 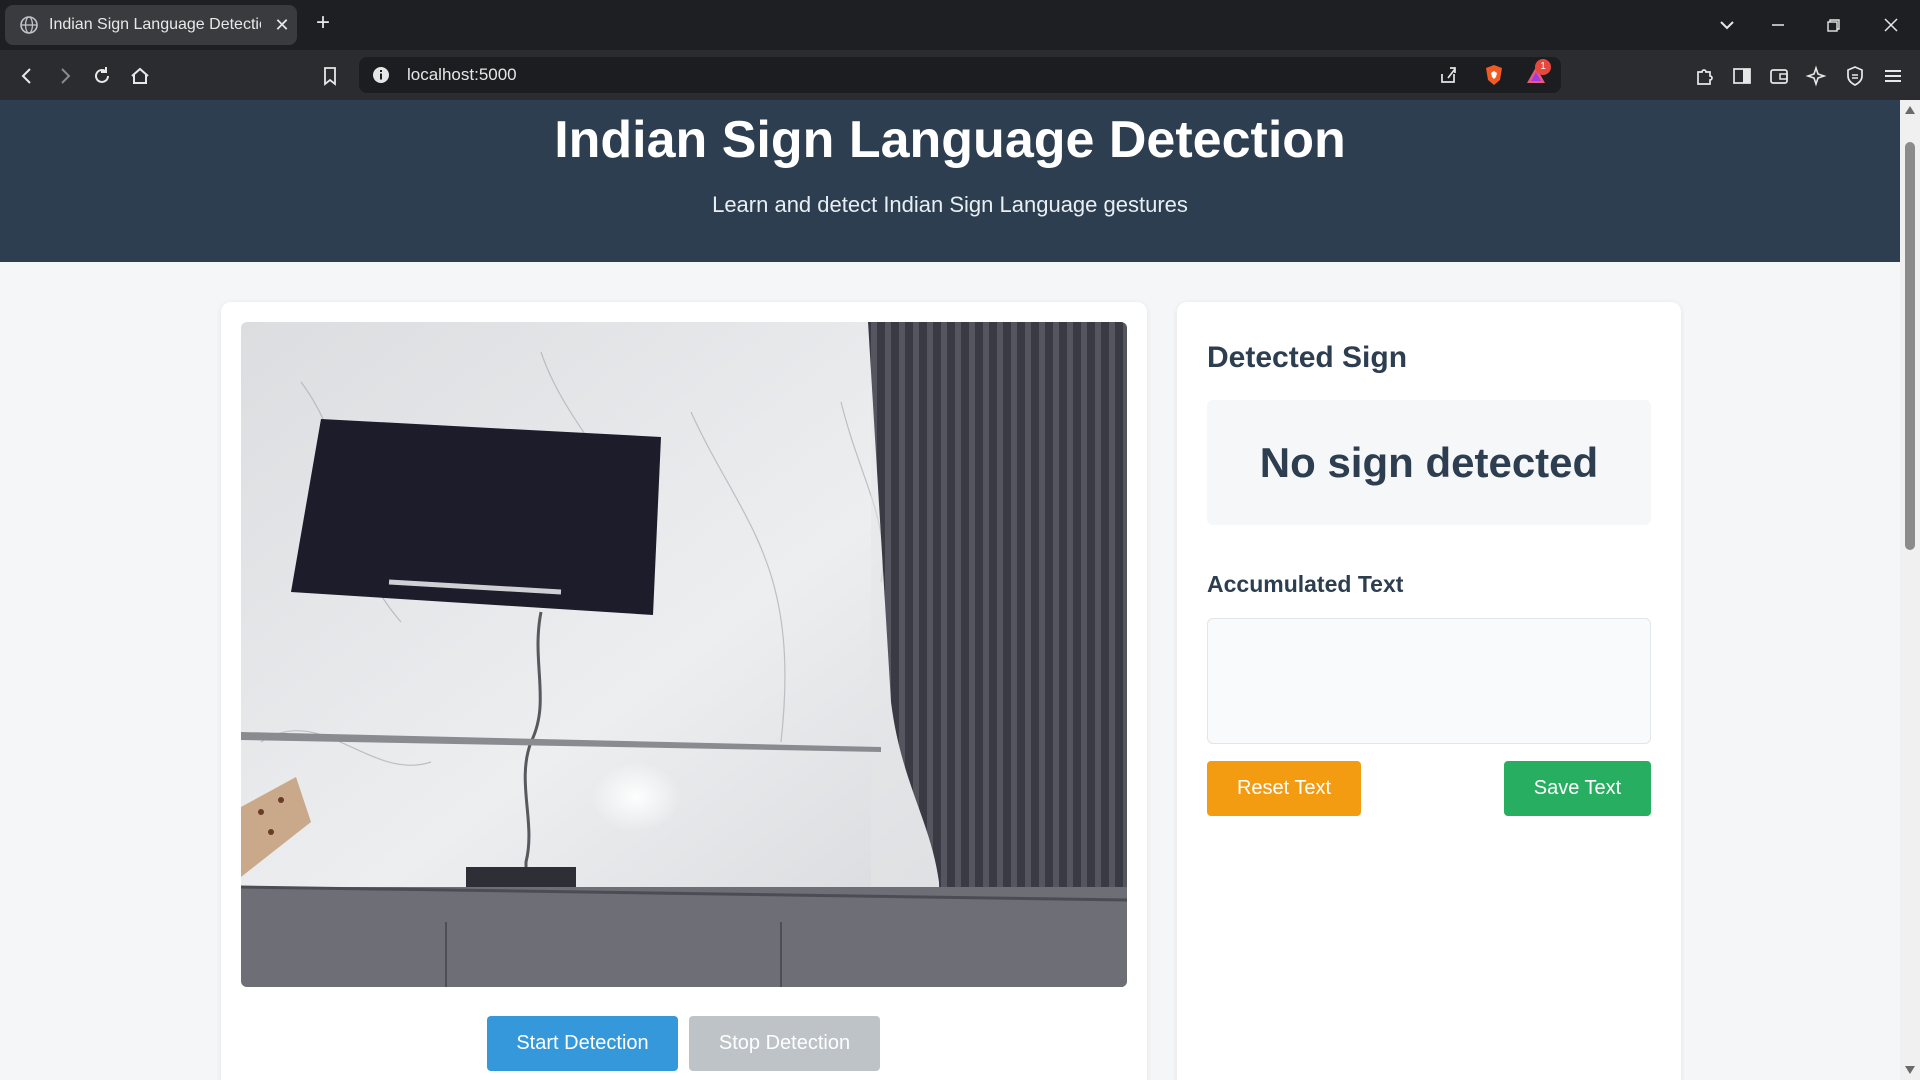 I want to click on scroll-up-arrow-icon, so click(x=1910, y=110).